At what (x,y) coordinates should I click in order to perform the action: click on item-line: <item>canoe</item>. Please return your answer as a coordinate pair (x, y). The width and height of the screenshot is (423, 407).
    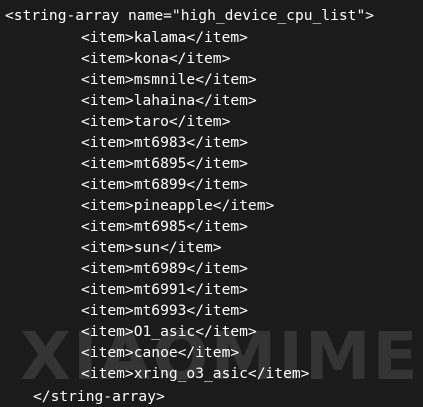
    Looking at the image, I should click on (160, 352).